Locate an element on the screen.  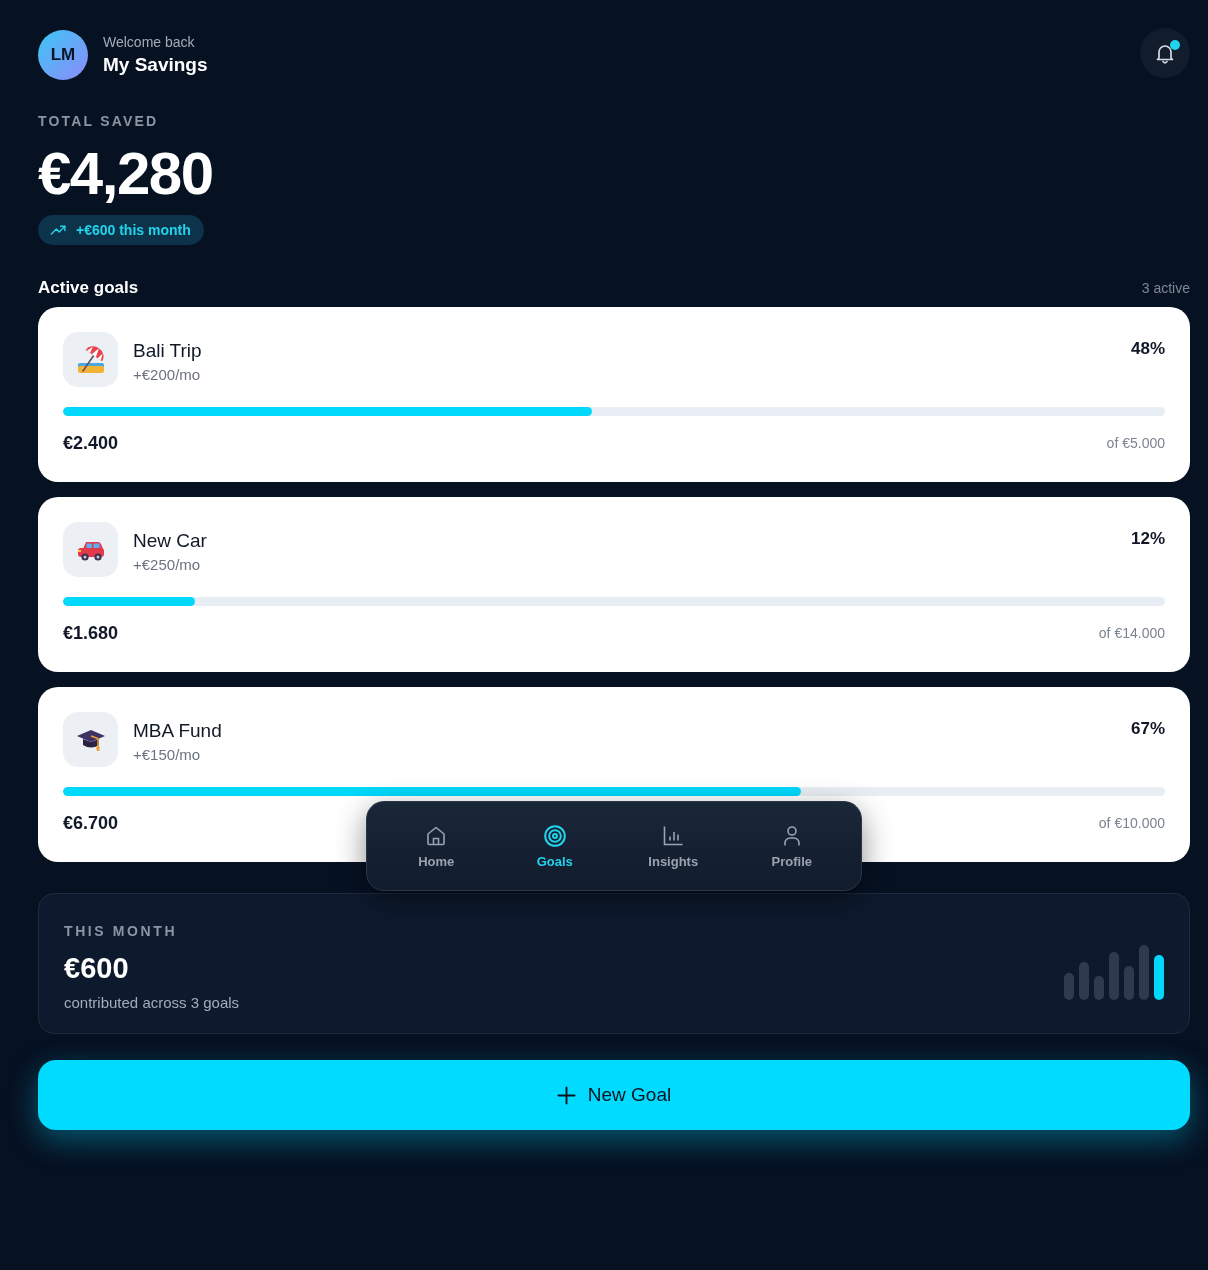
total-saved-label: TOTAL SAVED is located at coordinates (99, 121).